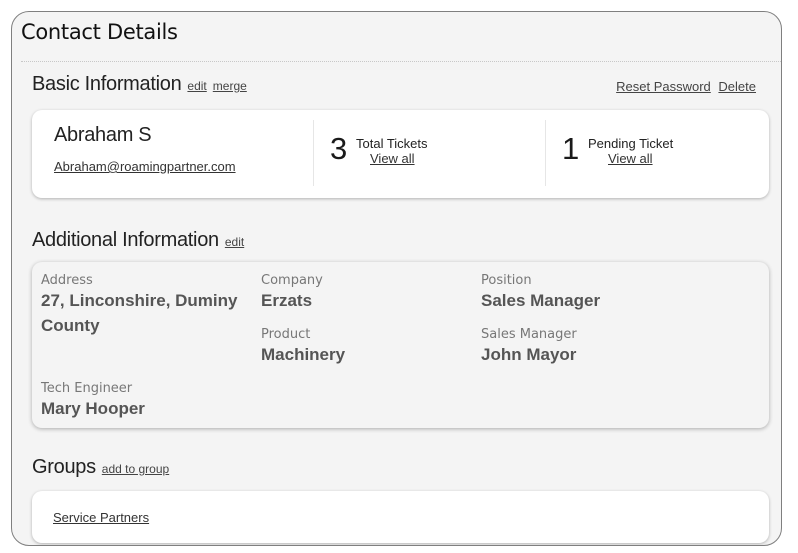 The image size is (798, 553). What do you see at coordinates (630, 158) in the screenshot?
I see `view-all-pending-link: View all` at bounding box center [630, 158].